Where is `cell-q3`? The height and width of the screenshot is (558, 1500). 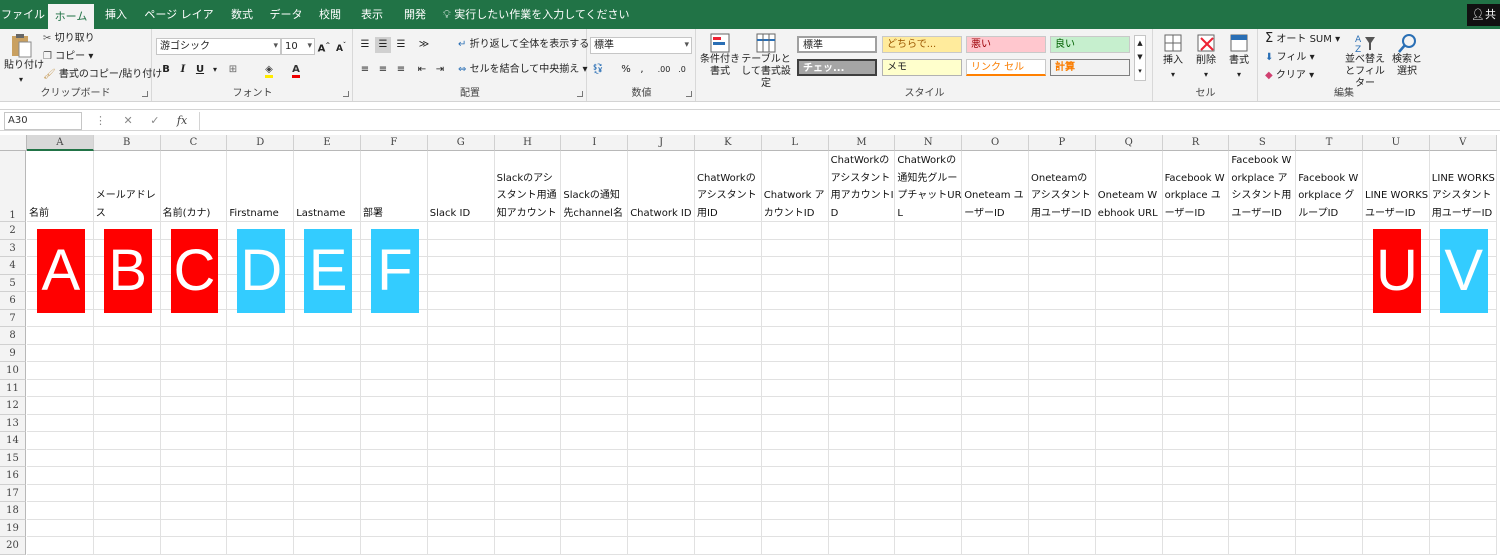 cell-q3 is located at coordinates (1129, 248).